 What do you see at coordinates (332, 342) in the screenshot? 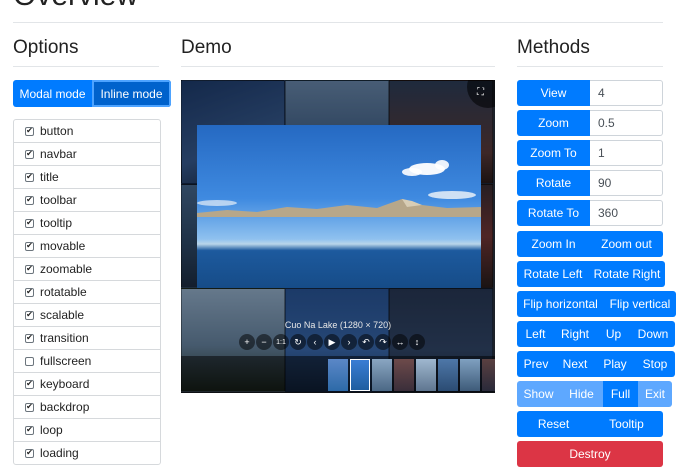
I see `play-icon: ▶` at bounding box center [332, 342].